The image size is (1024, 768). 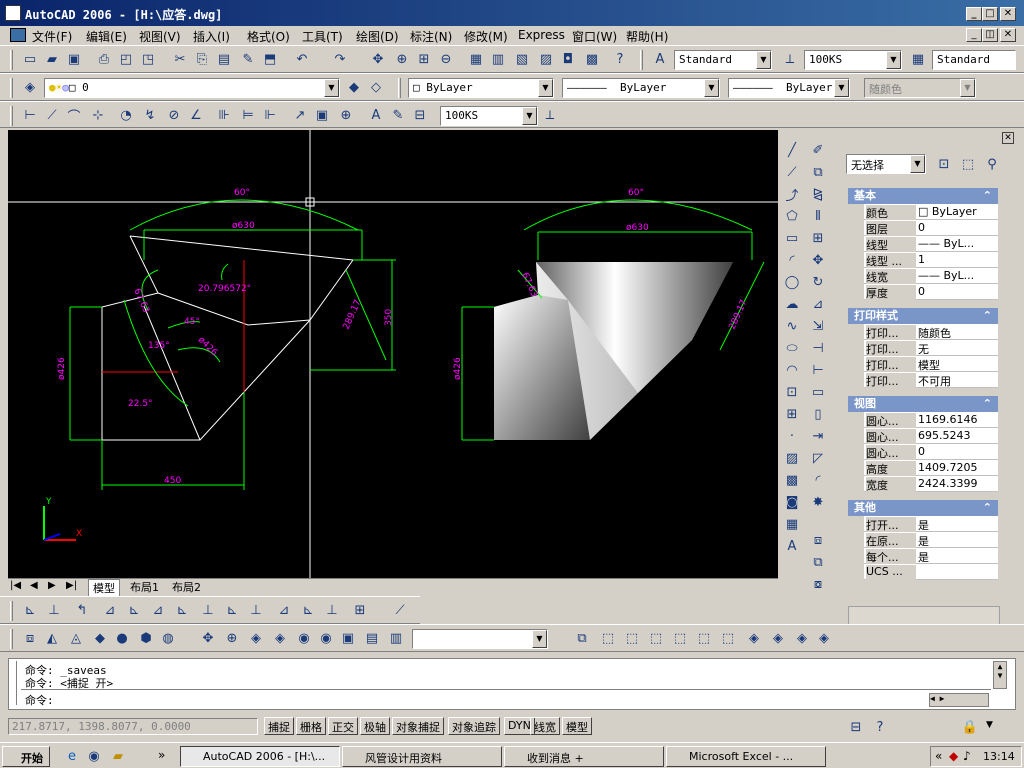 What do you see at coordinates (196, 115) in the screenshot?
I see `angular-dim-icon: ∠` at bounding box center [196, 115].